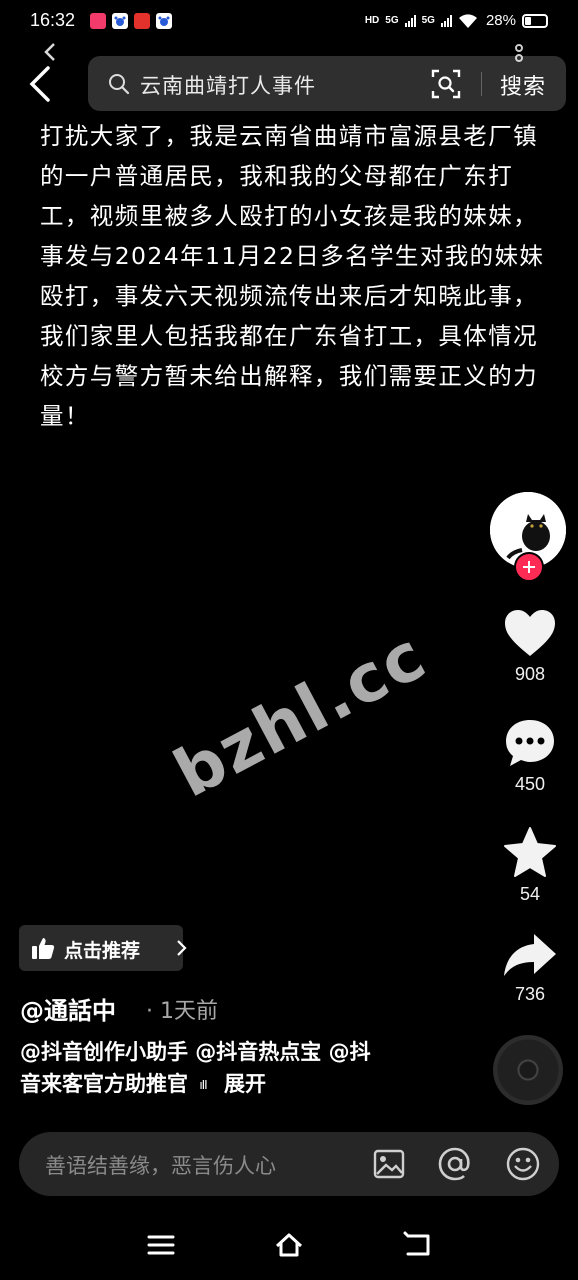 Image resolution: width=578 pixels, height=1280 pixels. What do you see at coordinates (42, 84) in the screenshot?
I see `back-button` at bounding box center [42, 84].